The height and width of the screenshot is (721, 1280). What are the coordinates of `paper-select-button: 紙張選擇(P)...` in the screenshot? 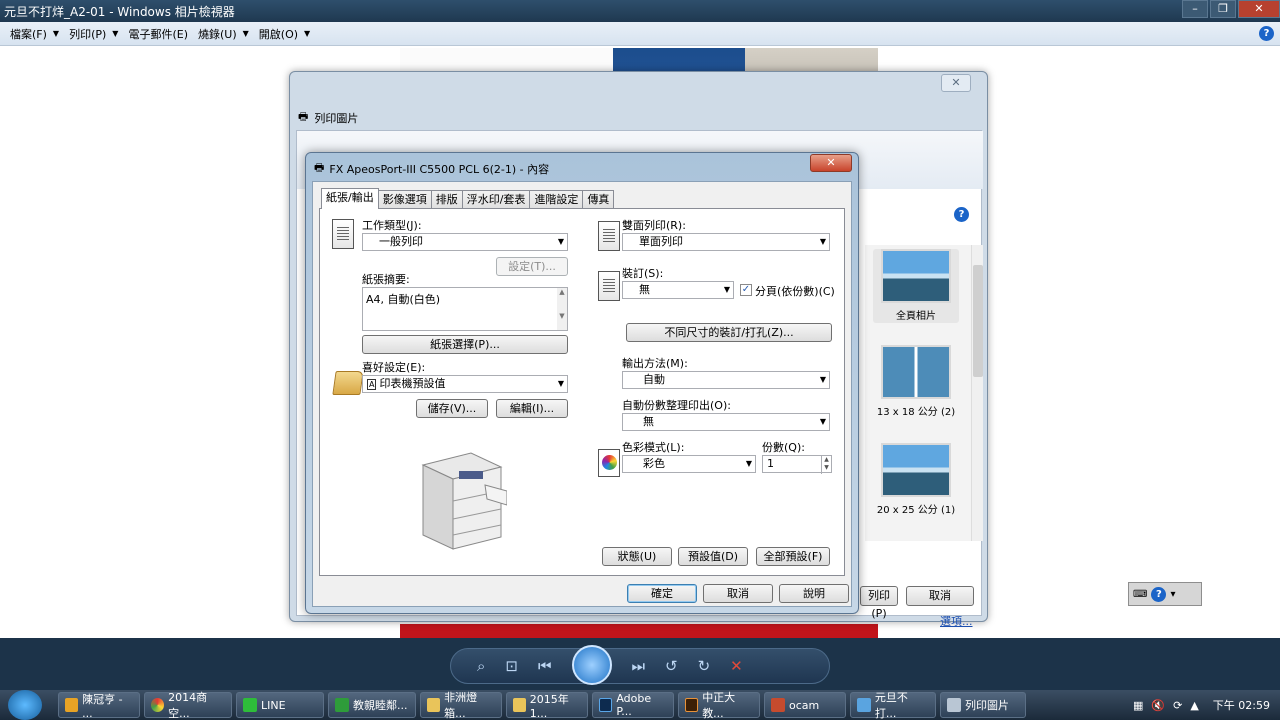 It's located at (465, 344).